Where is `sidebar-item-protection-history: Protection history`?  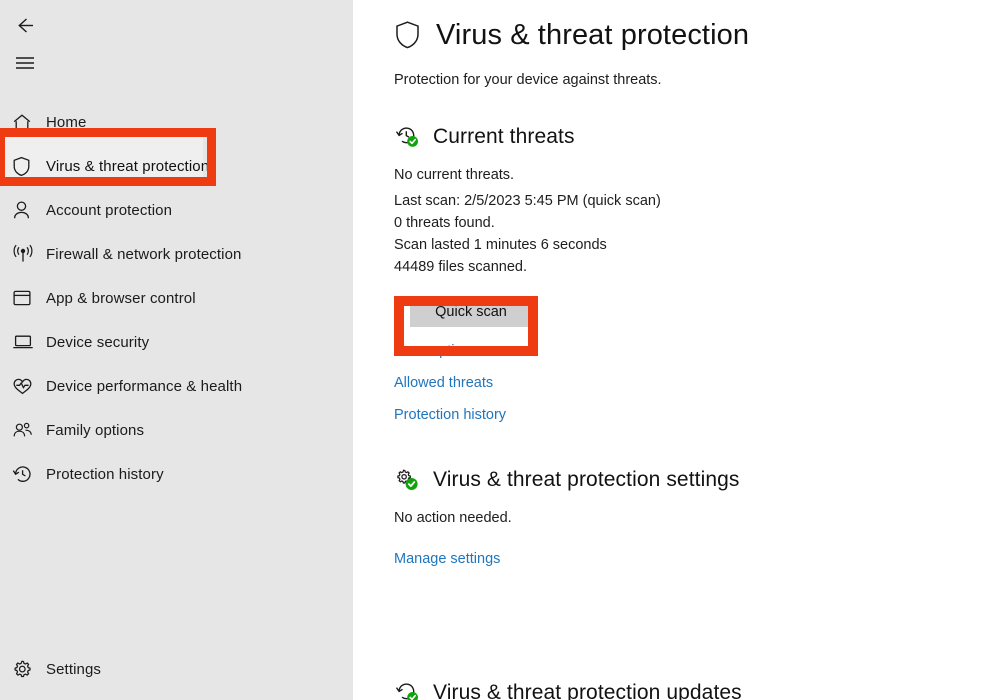
sidebar-item-protection-history: Protection history is located at coordinates (176, 474).